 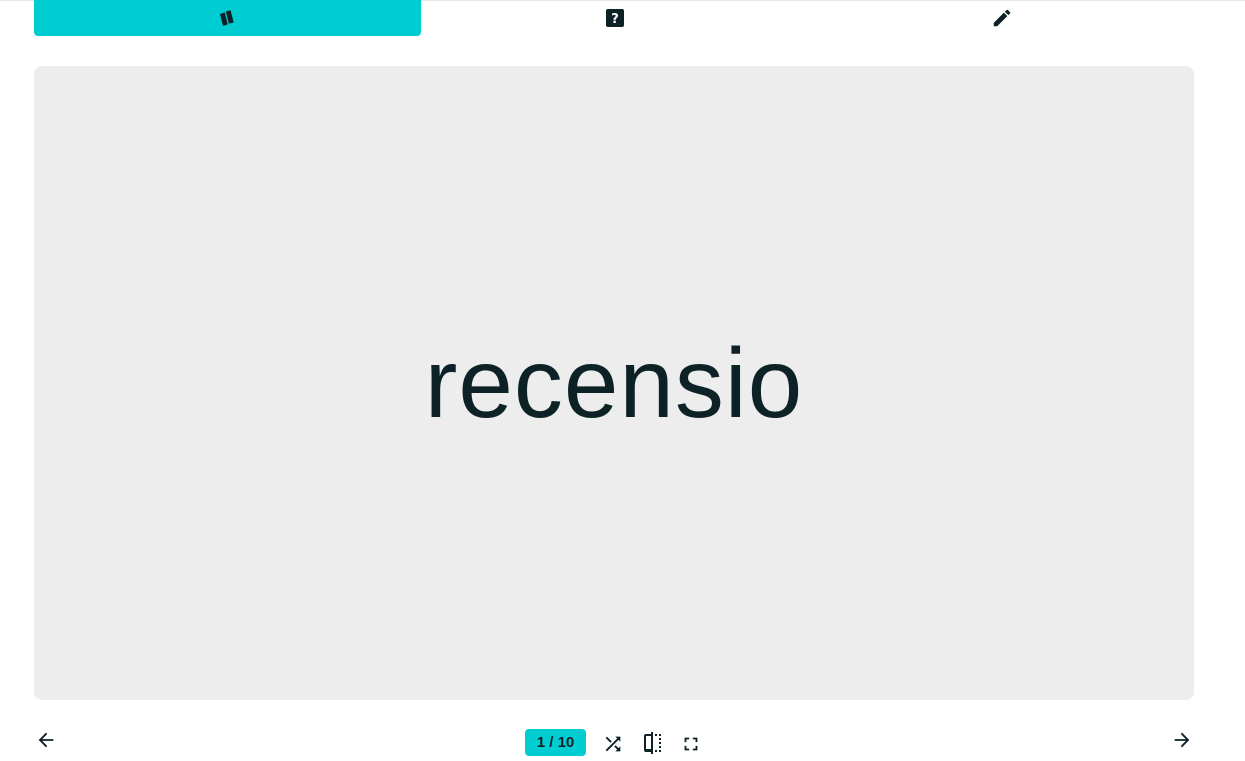 I want to click on shuffle-button, so click(x=613, y=746).